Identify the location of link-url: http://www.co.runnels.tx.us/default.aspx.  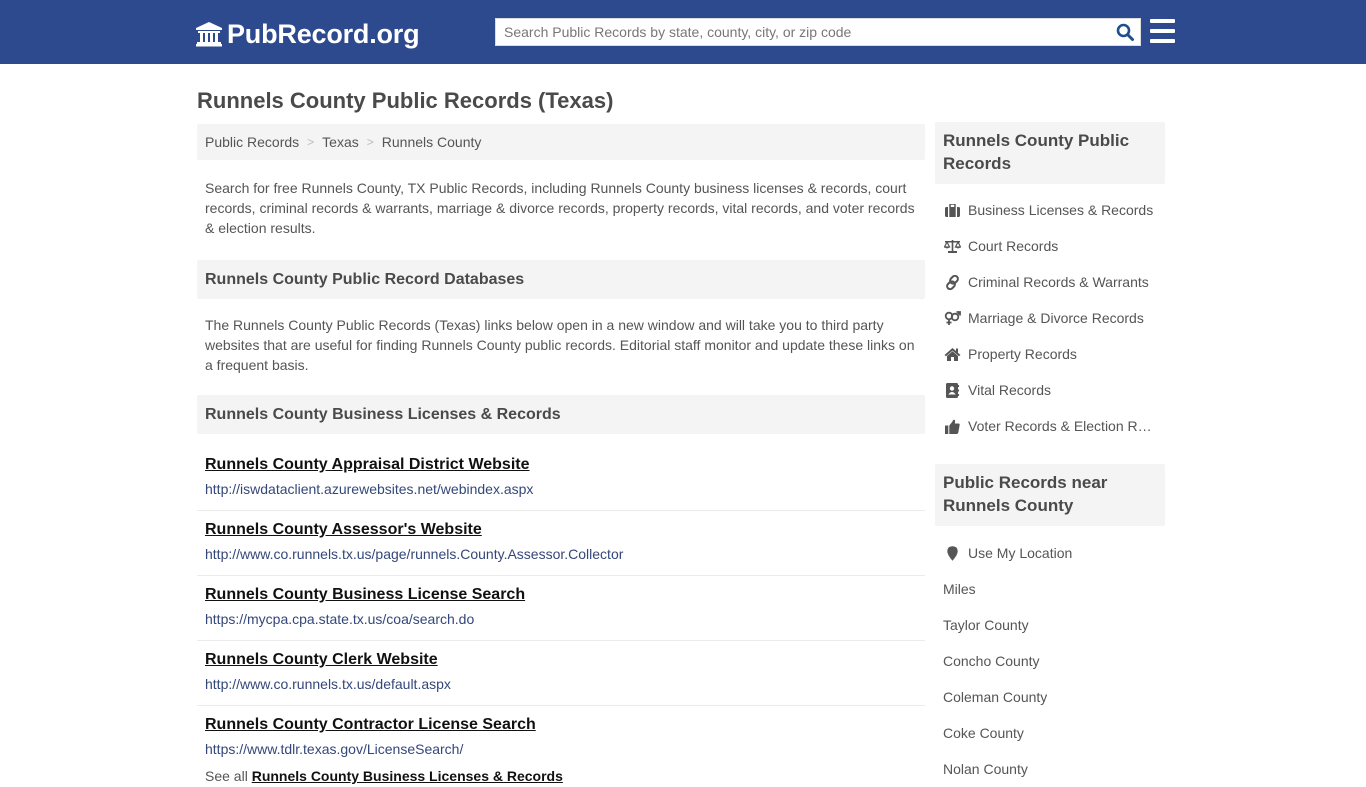
(561, 684).